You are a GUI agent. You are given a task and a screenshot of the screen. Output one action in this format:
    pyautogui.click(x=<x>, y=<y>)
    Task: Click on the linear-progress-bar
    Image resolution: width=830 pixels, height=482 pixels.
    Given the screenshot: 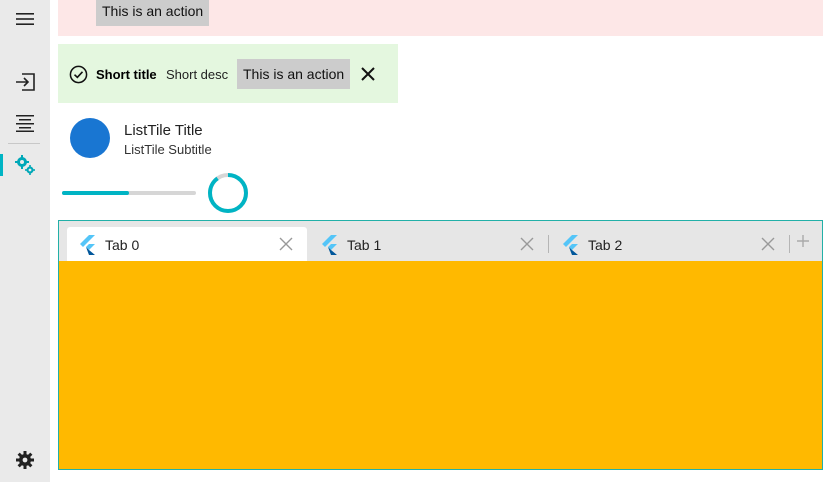 What is the action you would take?
    pyautogui.click(x=129, y=193)
    